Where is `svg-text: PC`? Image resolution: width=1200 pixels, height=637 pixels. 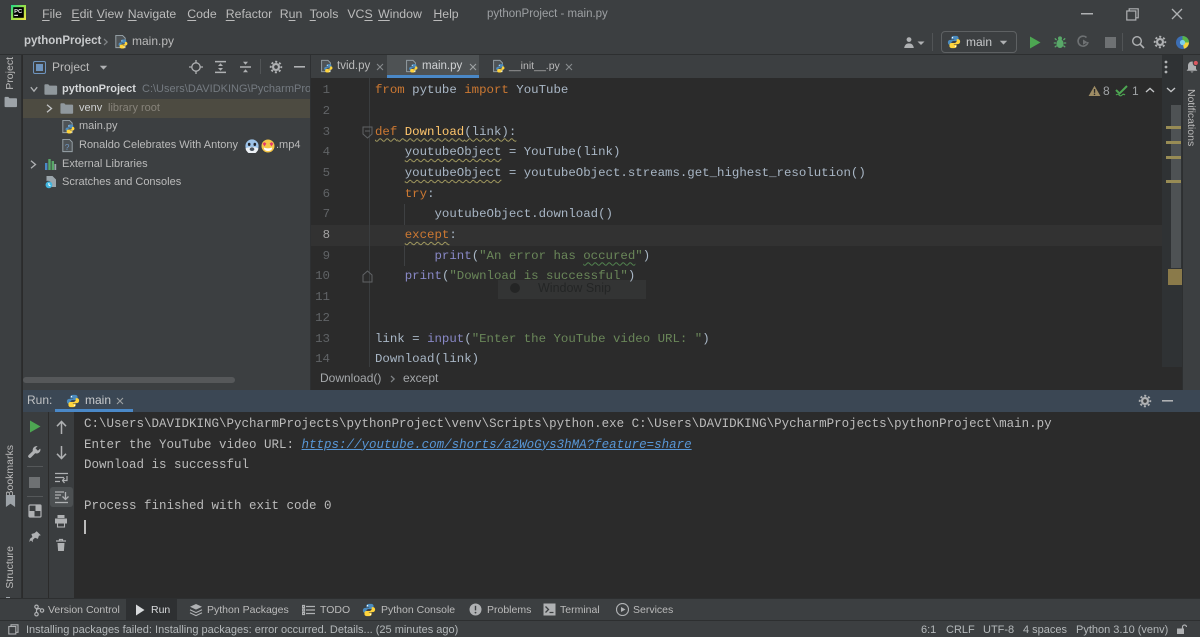 svg-text: PC is located at coordinates (18, 12).